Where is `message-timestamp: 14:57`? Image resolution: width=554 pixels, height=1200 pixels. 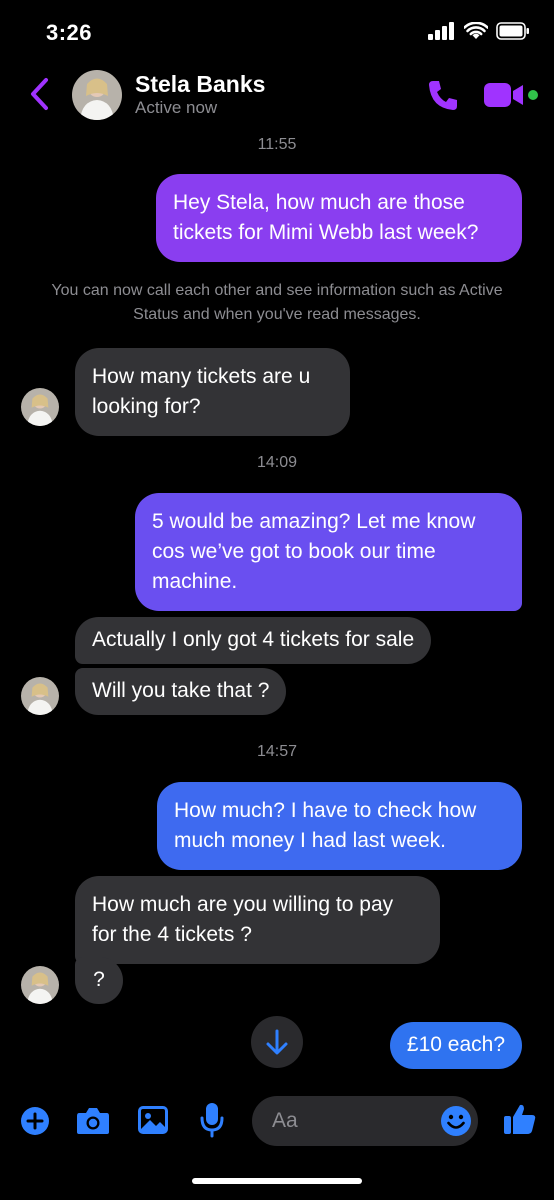
message-timestamp: 14:57 is located at coordinates (277, 751).